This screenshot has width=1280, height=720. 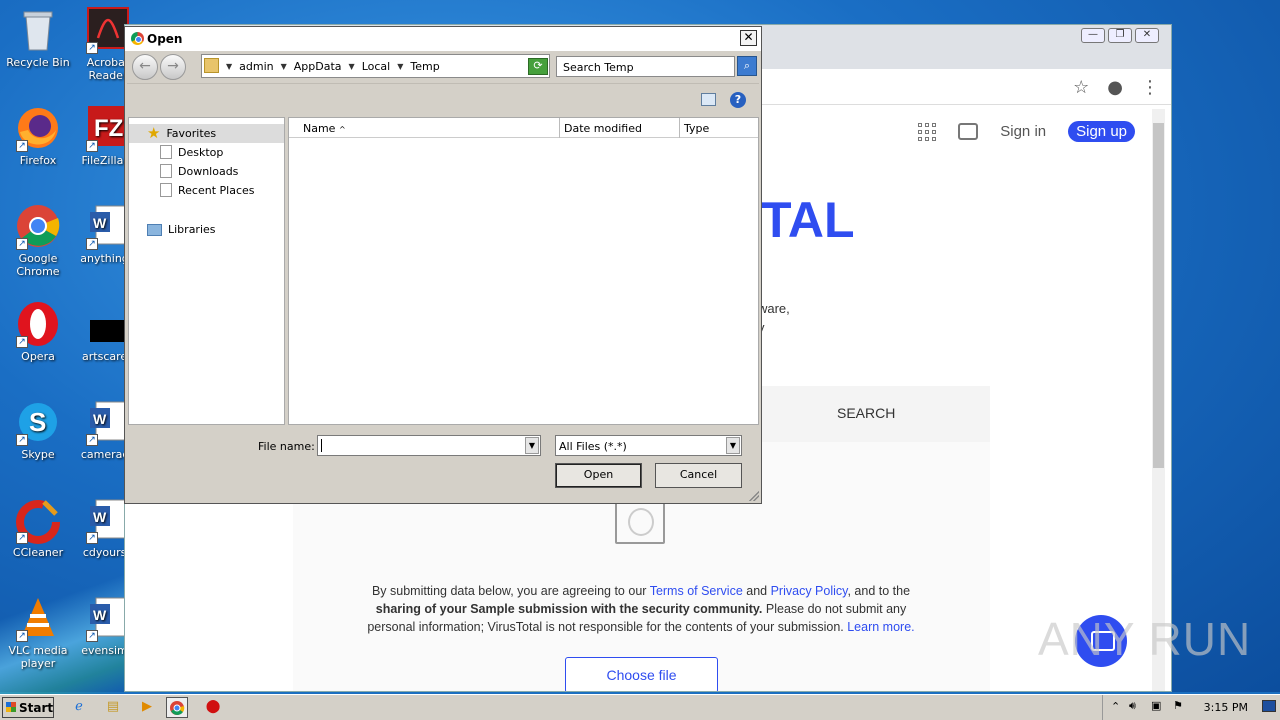 I want to click on vlc-icon: ↗, so click(x=38, y=618).